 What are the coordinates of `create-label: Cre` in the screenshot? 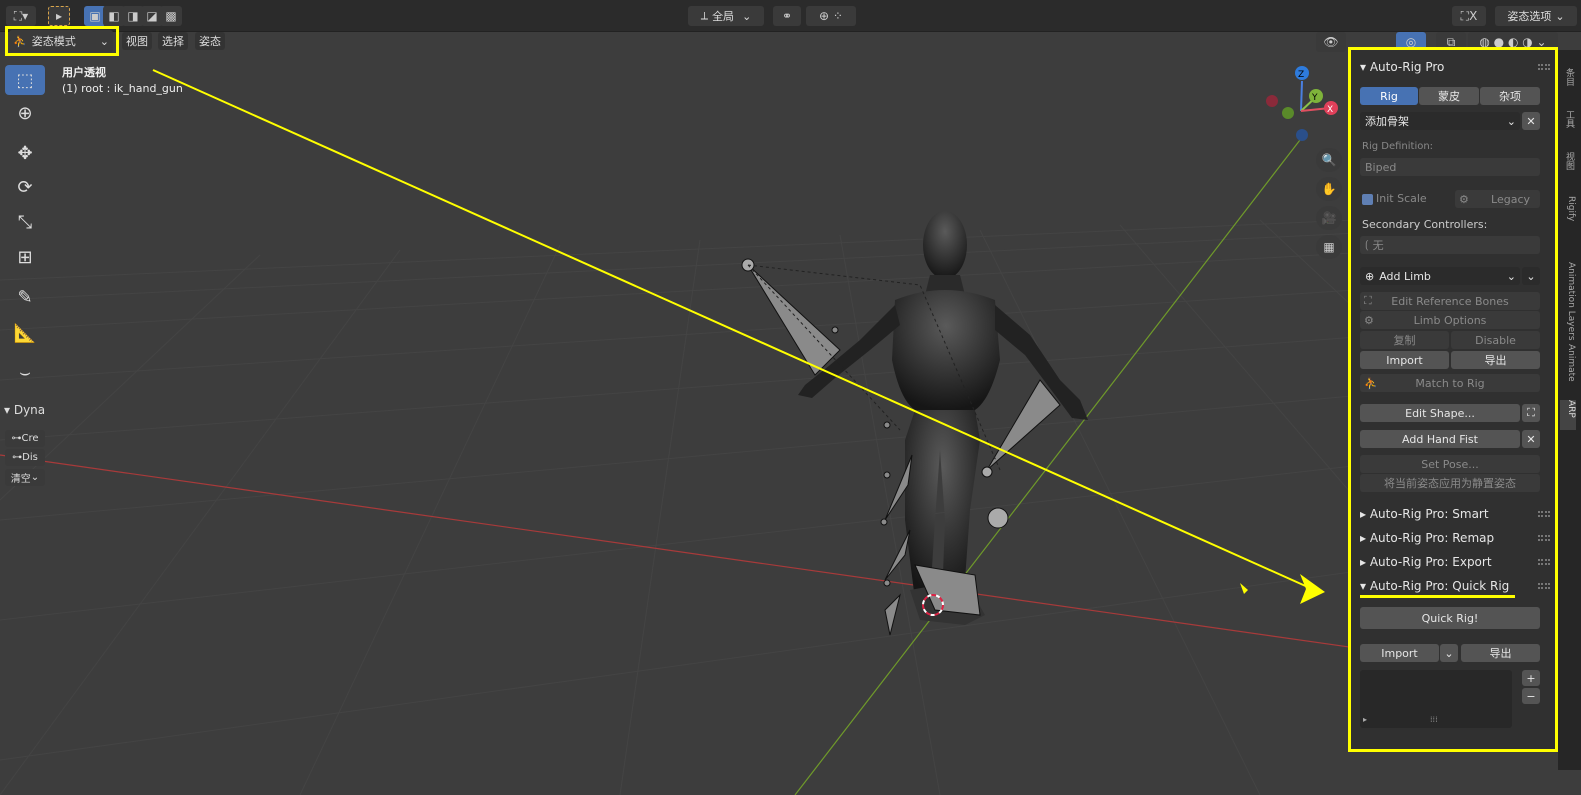 It's located at (30, 438).